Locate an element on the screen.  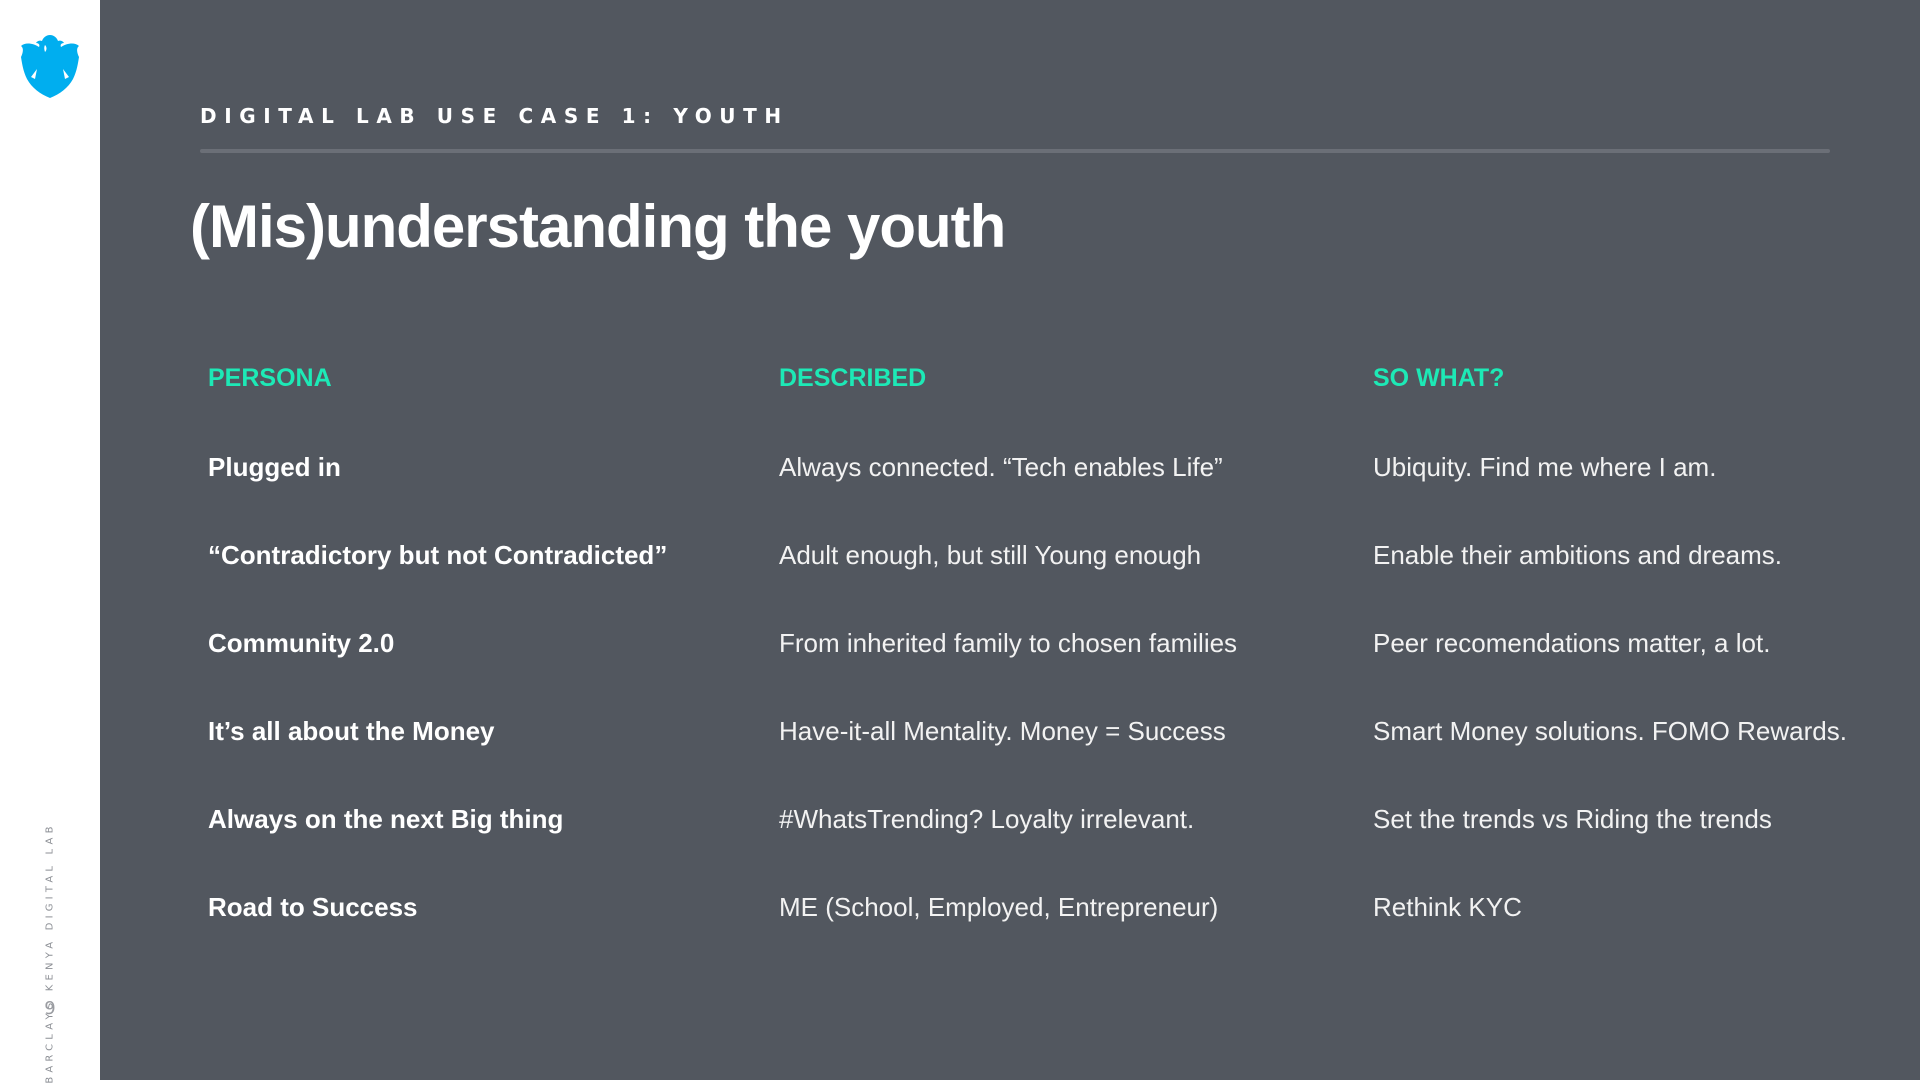
described-cell: From inherited family to chosen families is located at coordinates (1008, 643).